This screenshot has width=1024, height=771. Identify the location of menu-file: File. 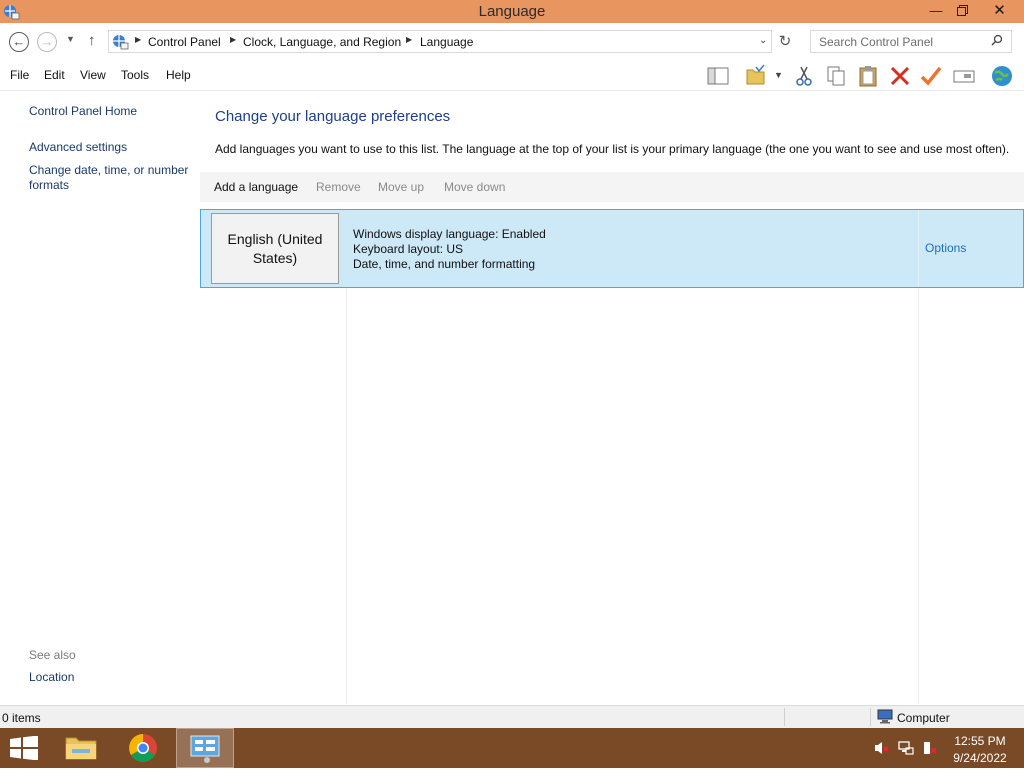
(19, 75).